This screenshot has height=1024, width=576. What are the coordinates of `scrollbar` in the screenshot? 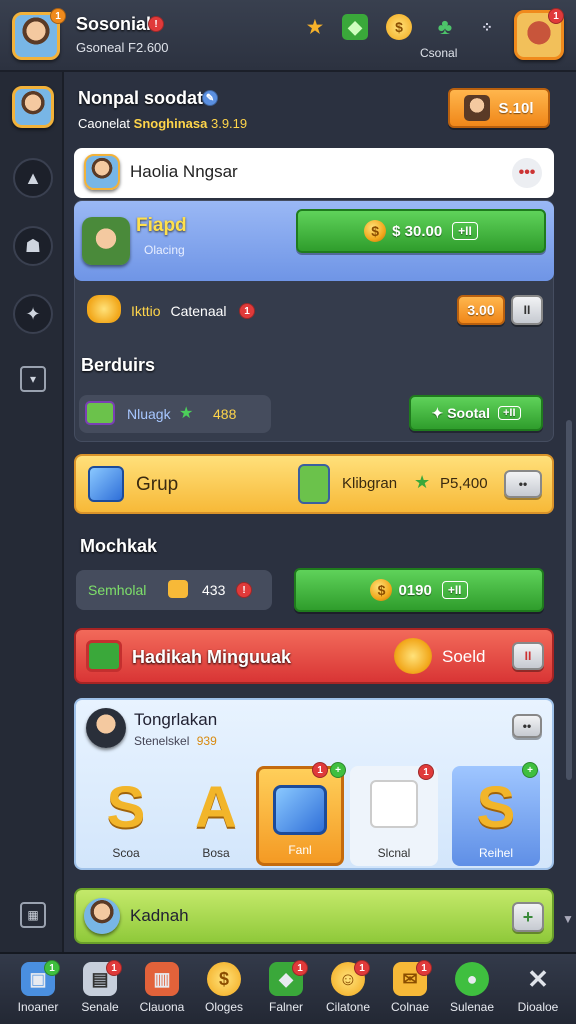 It's located at (569, 600).